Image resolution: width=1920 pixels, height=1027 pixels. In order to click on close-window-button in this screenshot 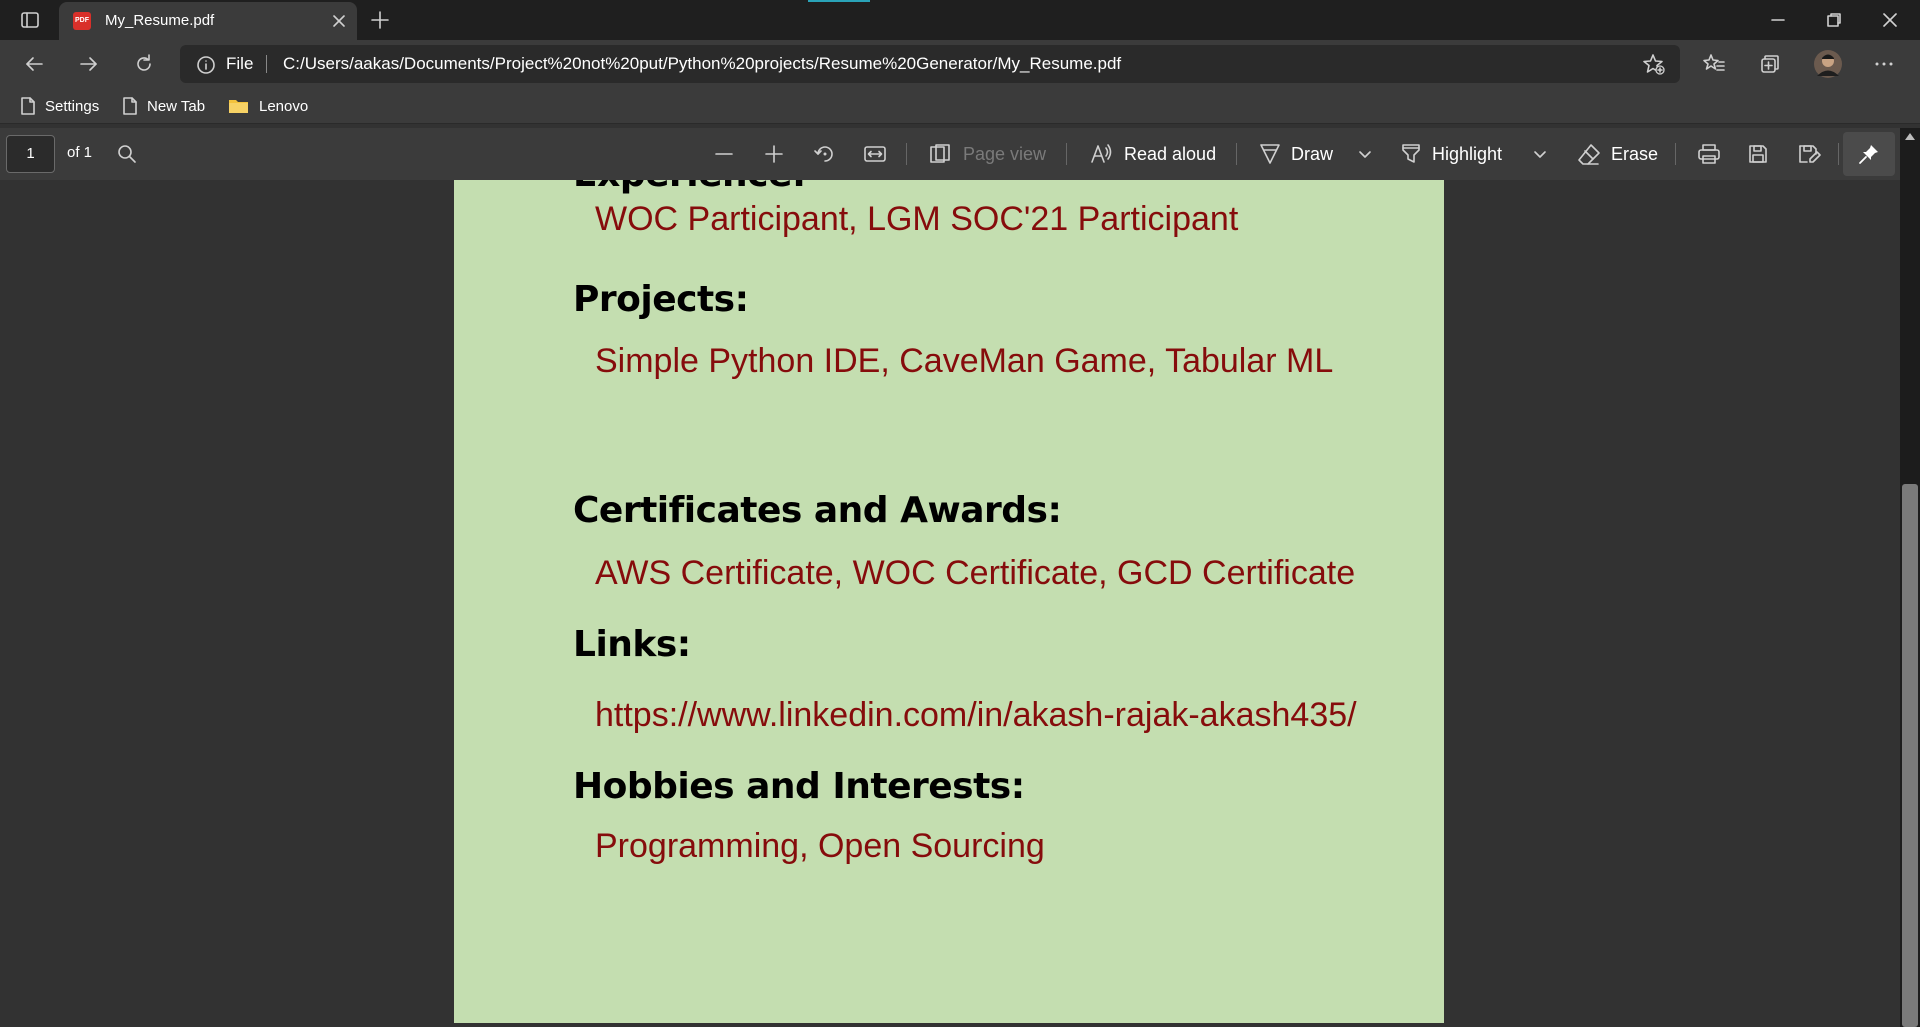, I will do `click(1890, 20)`.